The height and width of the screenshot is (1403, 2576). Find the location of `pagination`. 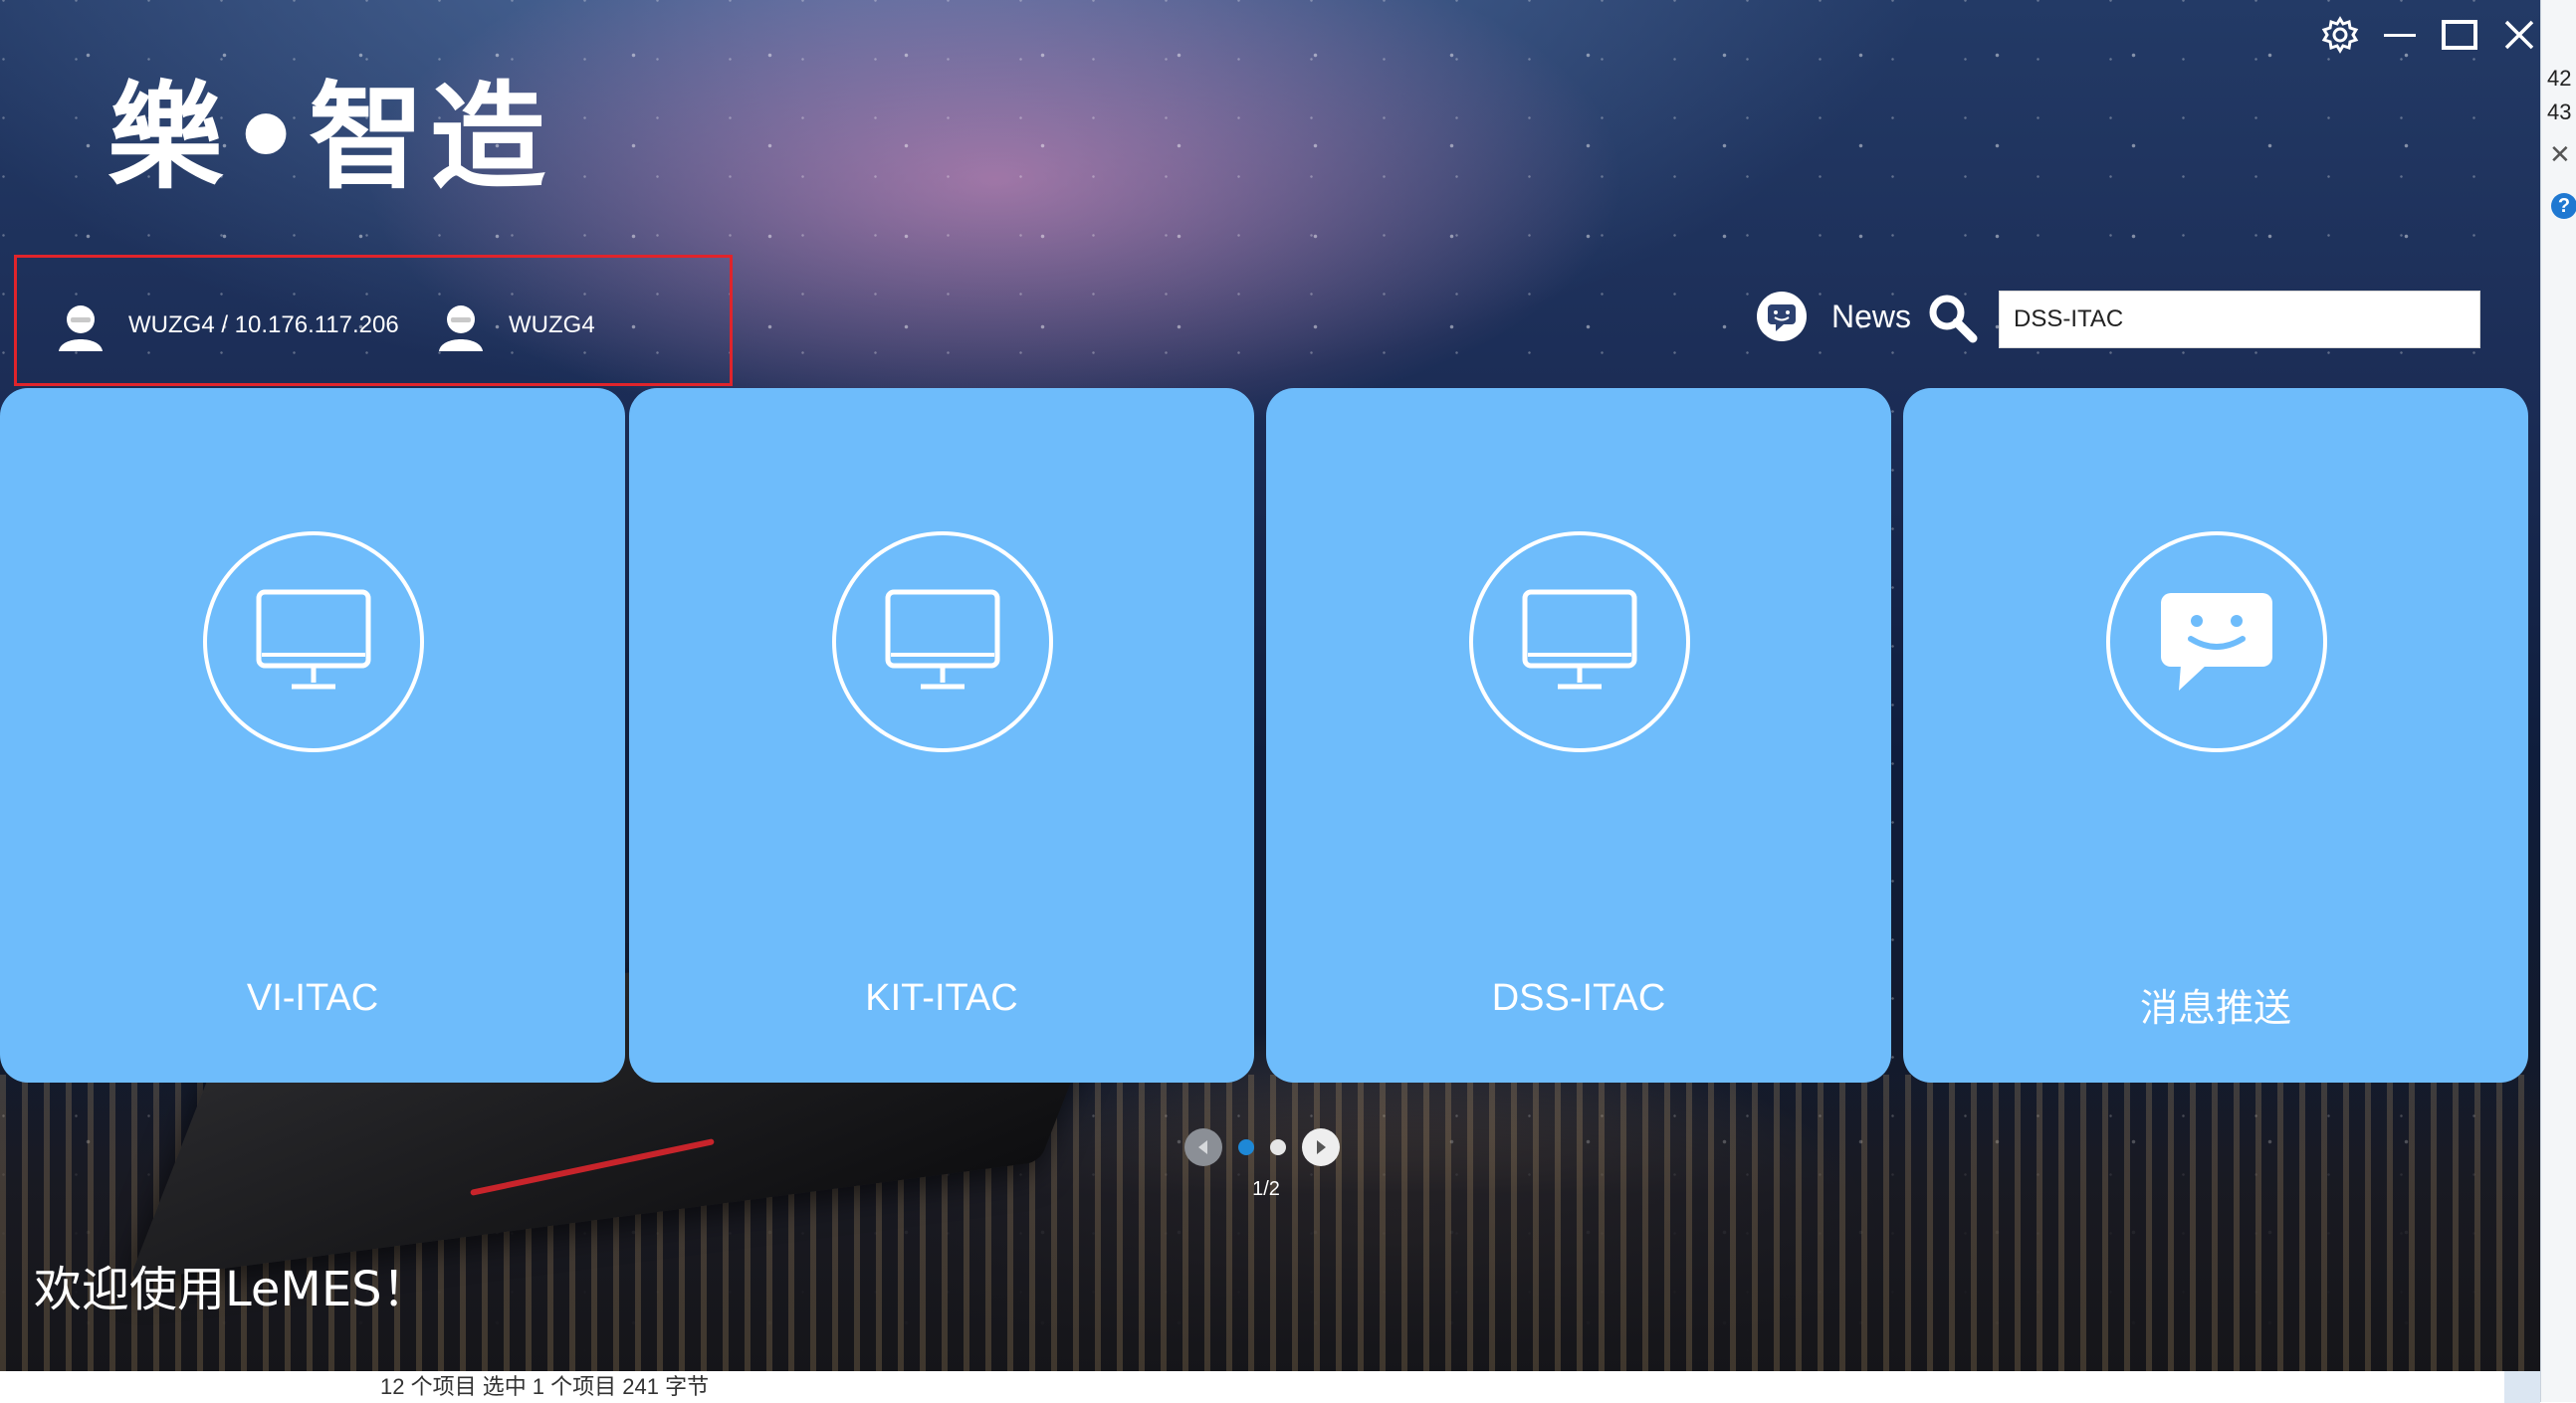

pagination is located at coordinates (1262, 1147).